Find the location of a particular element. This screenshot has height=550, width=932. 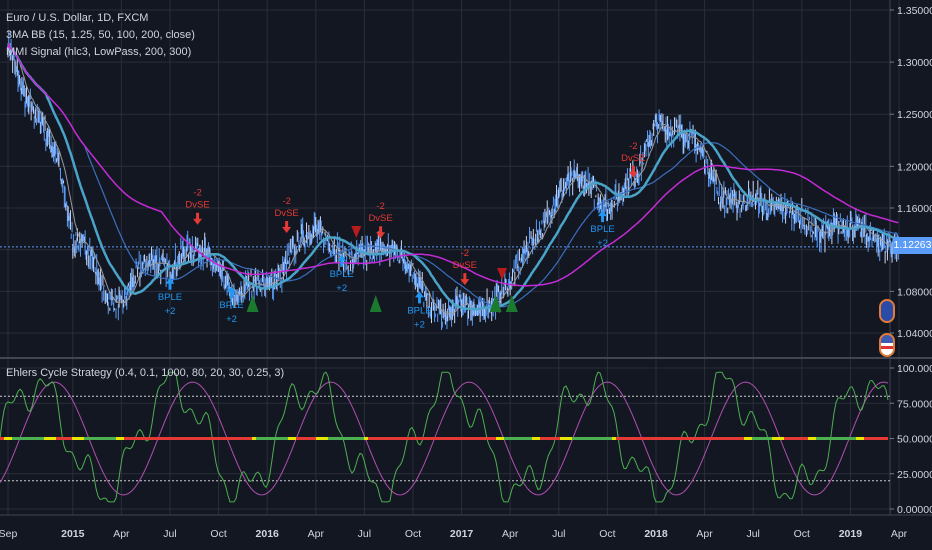

y-tick-label: 100.00000 is located at coordinates (914, 369).